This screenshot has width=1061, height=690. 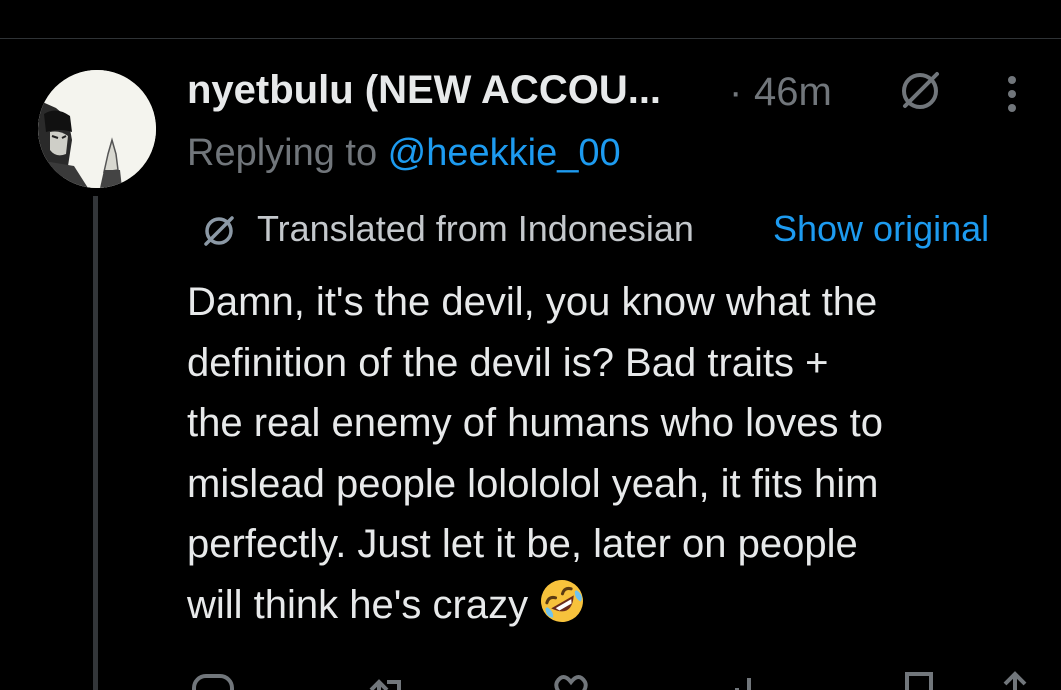 What do you see at coordinates (508, 362) in the screenshot?
I see `body-line: definition of the devil is? Bad traits +` at bounding box center [508, 362].